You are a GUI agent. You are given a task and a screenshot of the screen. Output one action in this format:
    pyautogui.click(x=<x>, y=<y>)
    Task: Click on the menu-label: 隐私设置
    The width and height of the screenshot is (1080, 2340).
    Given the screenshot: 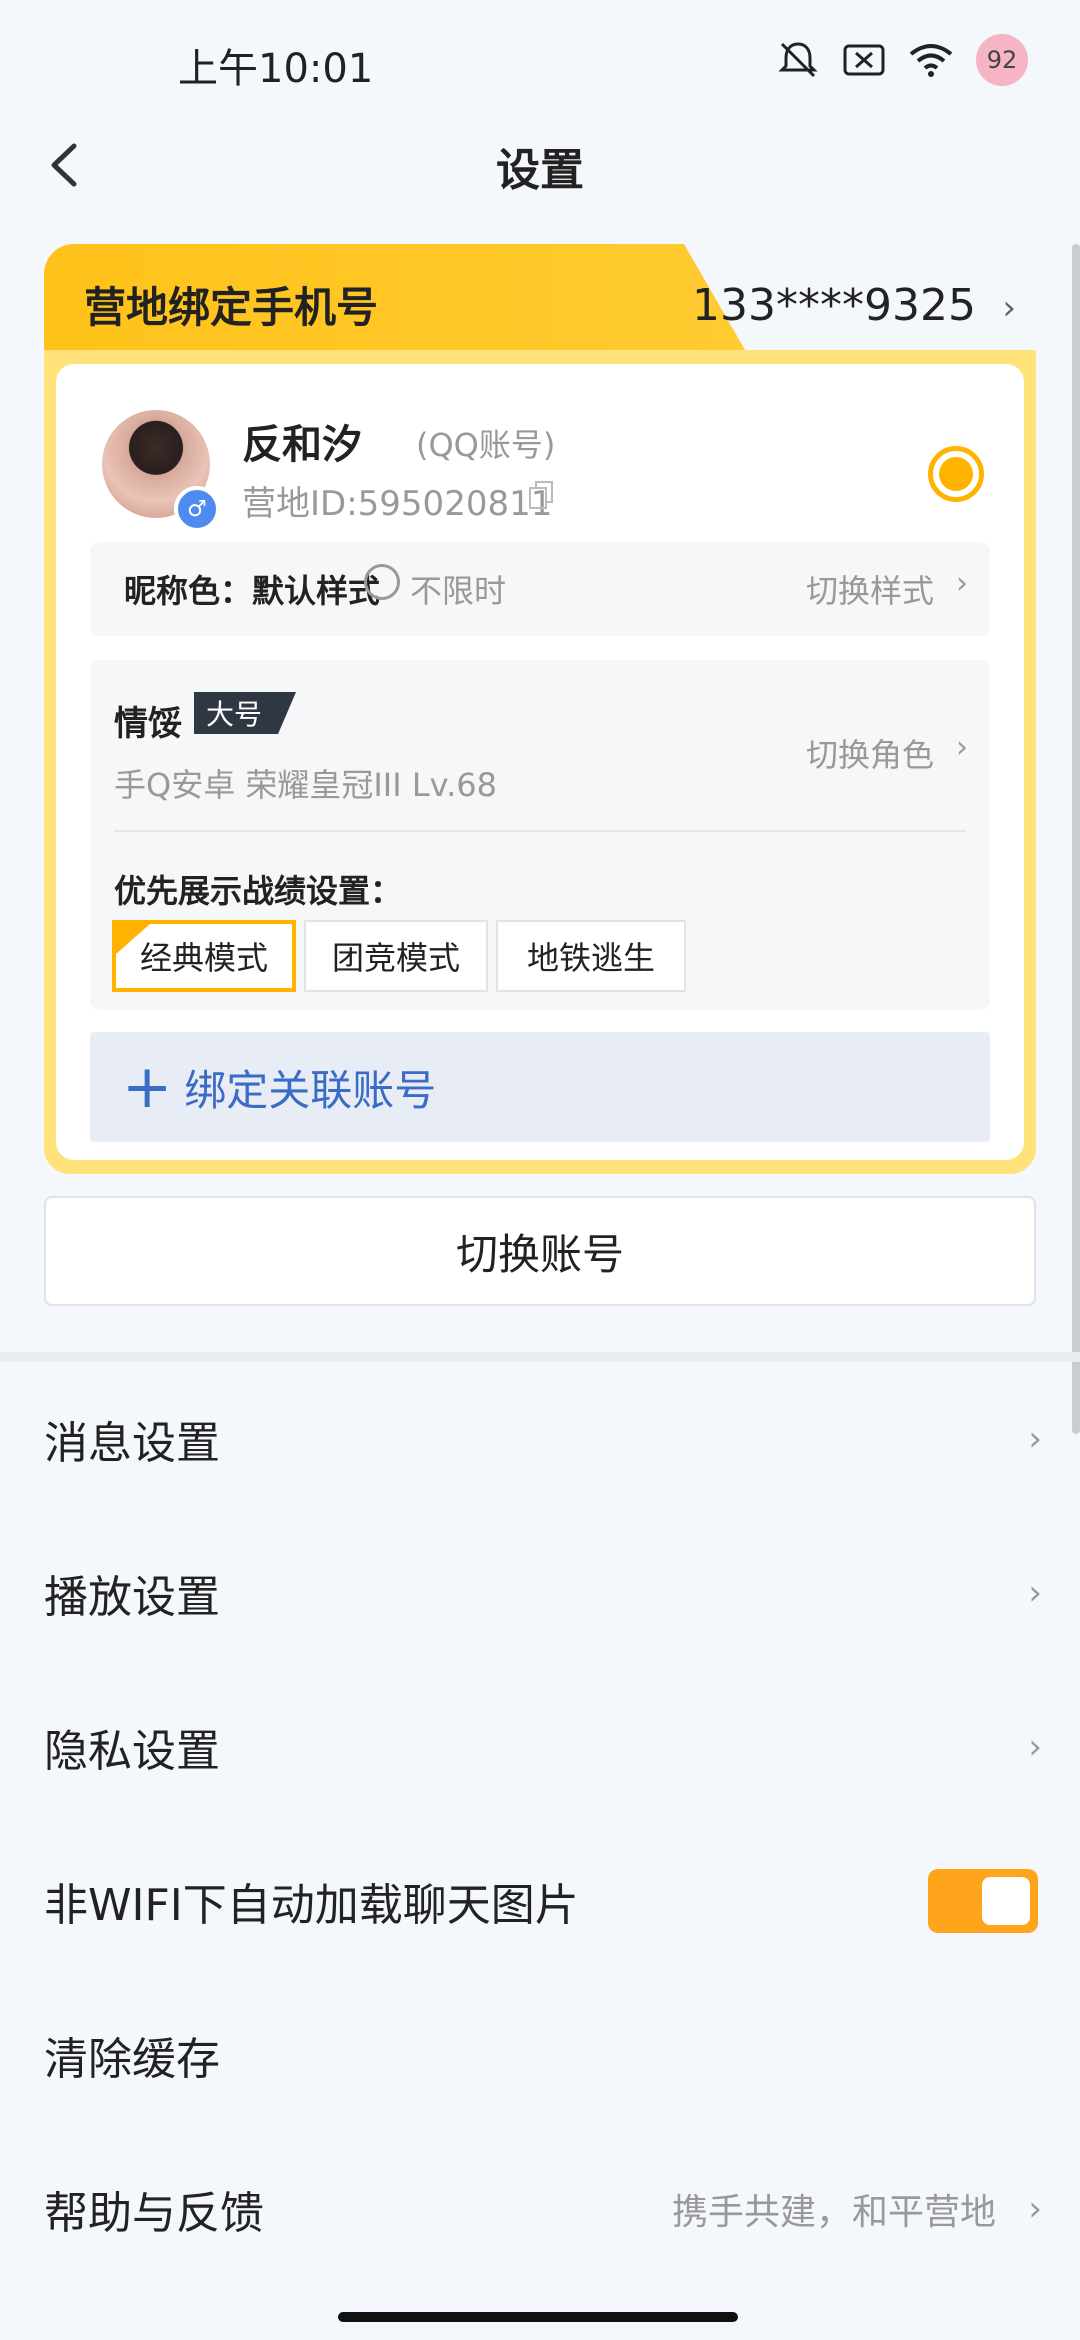 What is the action you would take?
    pyautogui.click(x=132, y=1751)
    